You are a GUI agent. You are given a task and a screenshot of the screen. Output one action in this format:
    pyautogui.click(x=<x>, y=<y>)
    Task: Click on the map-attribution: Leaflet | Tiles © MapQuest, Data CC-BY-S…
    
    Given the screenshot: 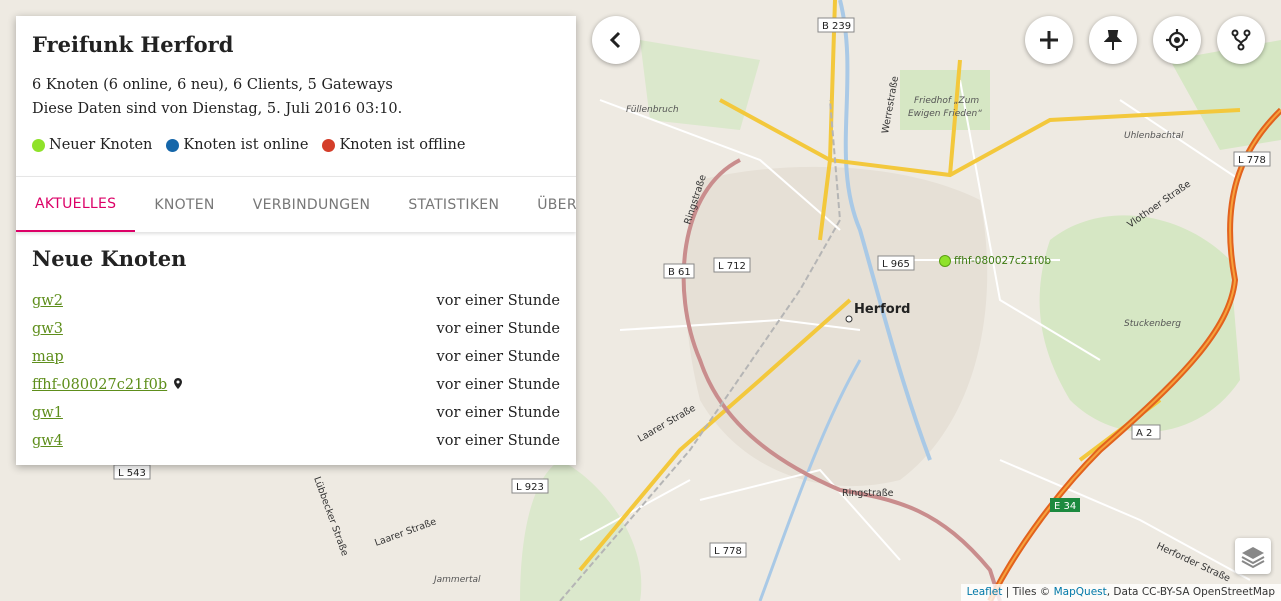 What is the action you would take?
    pyautogui.click(x=1120, y=592)
    